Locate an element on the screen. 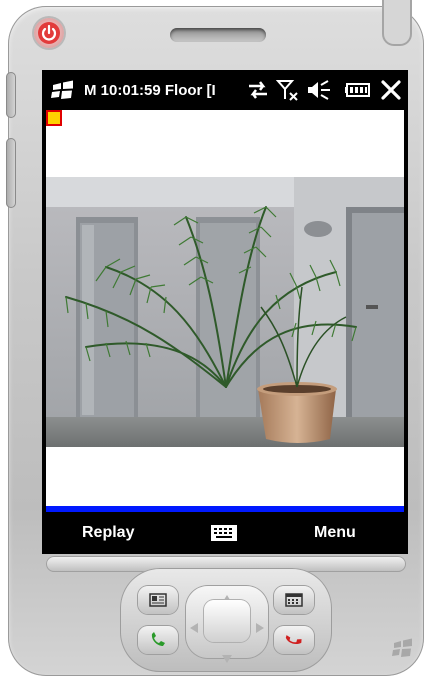 The width and height of the screenshot is (432, 680). no-signal-icon is located at coordinates (288, 90).